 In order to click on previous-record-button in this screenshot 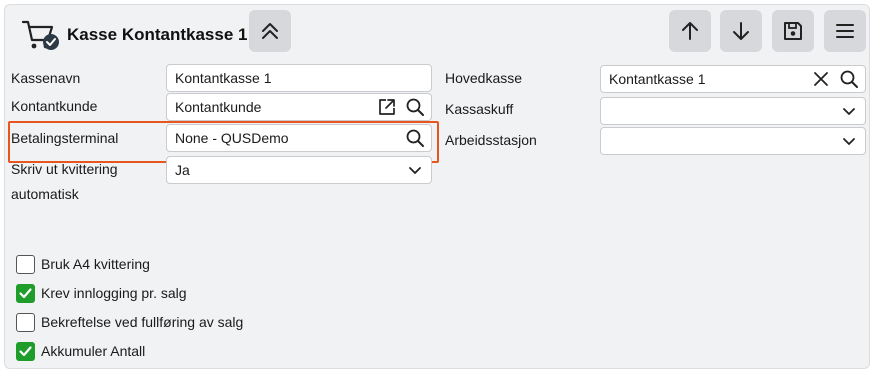, I will do `click(690, 31)`.